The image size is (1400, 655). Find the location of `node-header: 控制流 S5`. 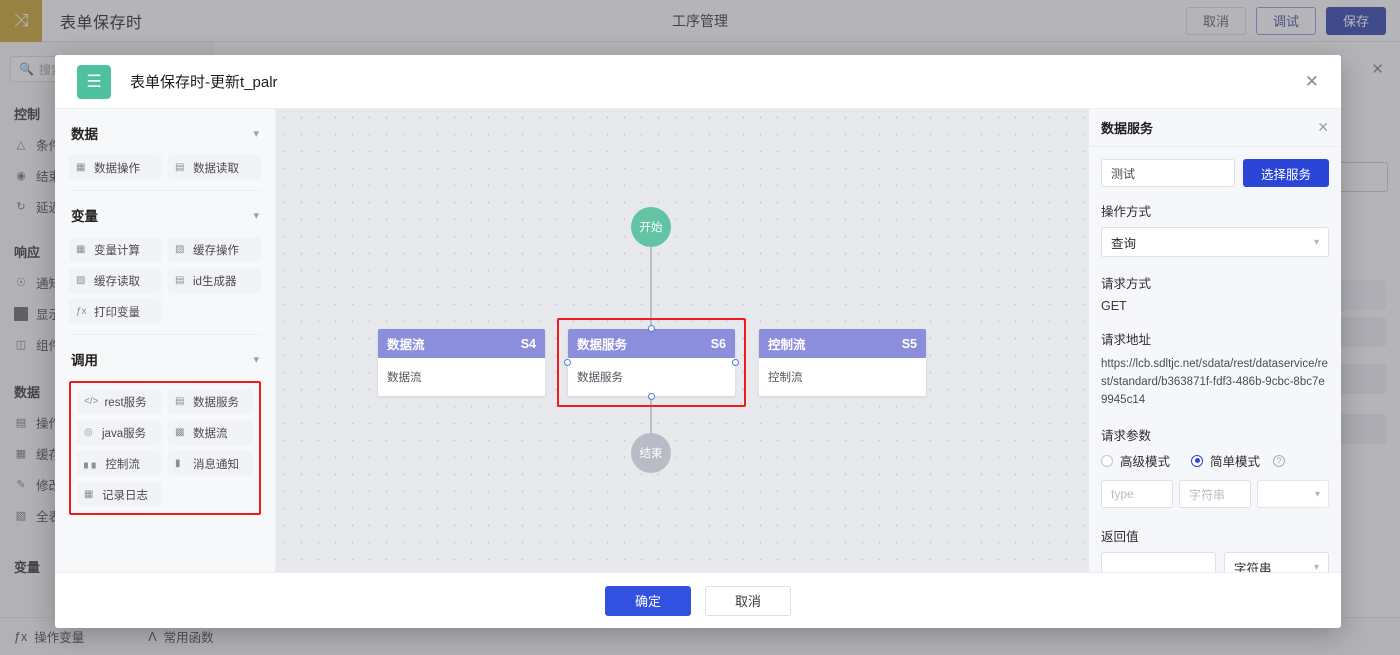

node-header: 控制流 S5 is located at coordinates (842, 343).